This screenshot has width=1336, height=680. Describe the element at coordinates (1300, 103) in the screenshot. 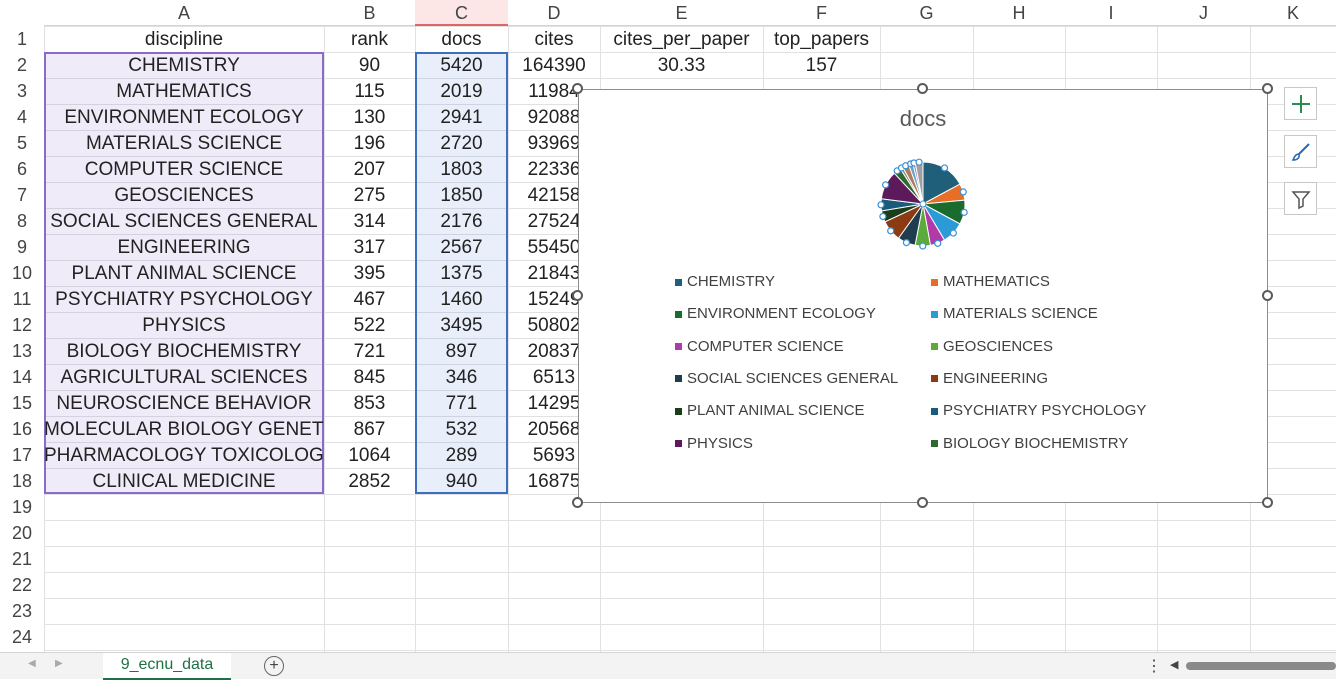

I see `chart-elements-button` at that location.